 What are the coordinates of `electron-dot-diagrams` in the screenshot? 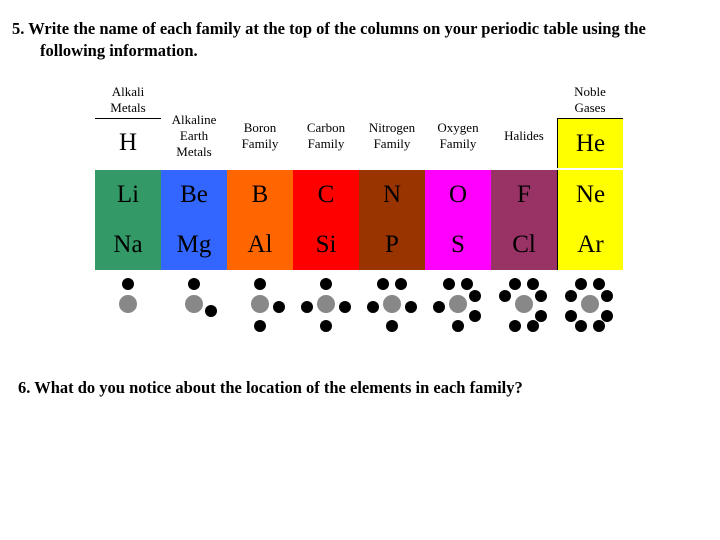 It's located at (366, 305).